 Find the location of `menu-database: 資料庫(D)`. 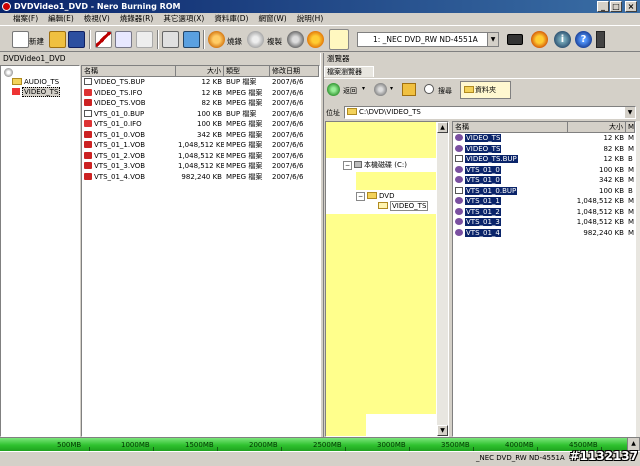

menu-database: 資料庫(D) is located at coordinates (231, 19).